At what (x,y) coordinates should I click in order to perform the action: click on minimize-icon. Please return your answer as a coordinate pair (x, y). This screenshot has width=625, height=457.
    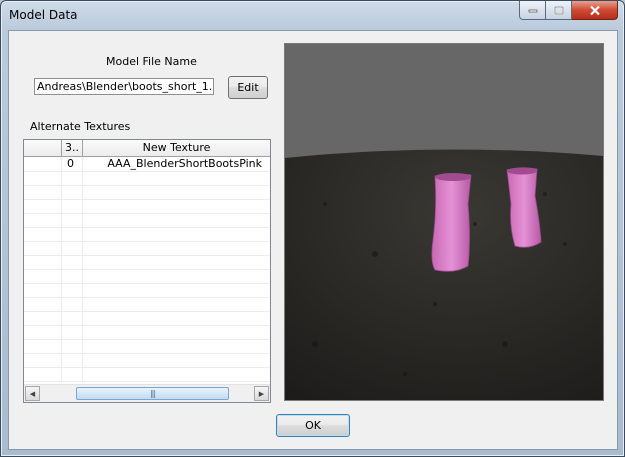
    Looking at the image, I should click on (532, 11).